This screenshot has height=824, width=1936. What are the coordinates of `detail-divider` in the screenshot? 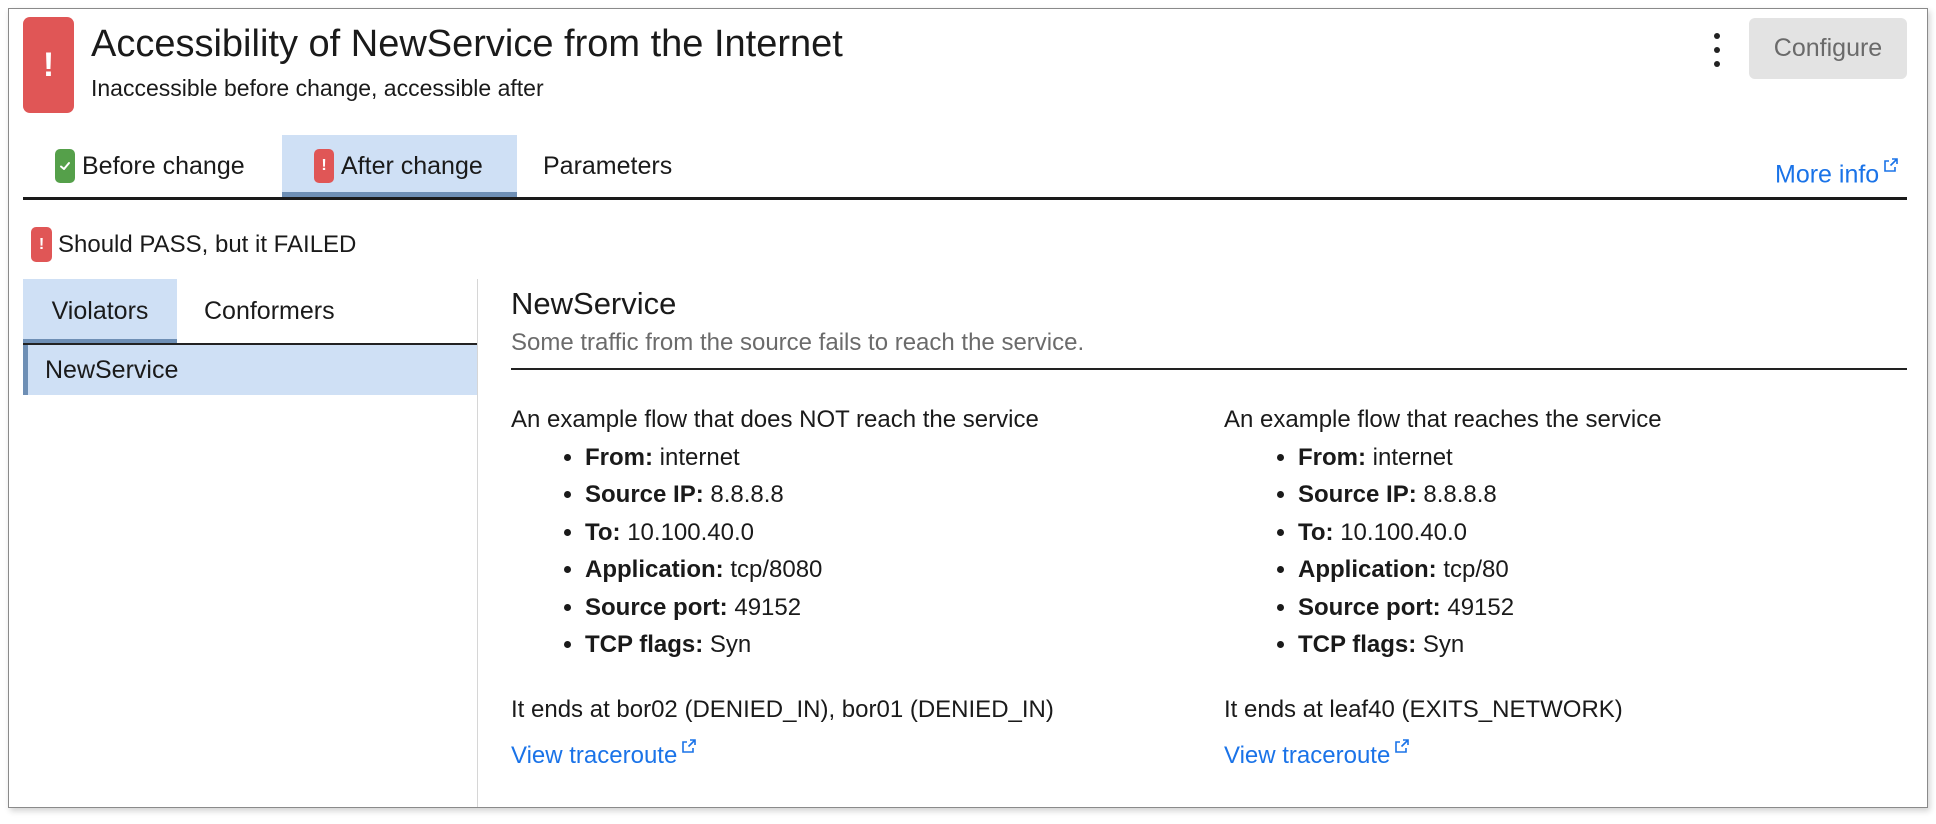 It's located at (1209, 369).